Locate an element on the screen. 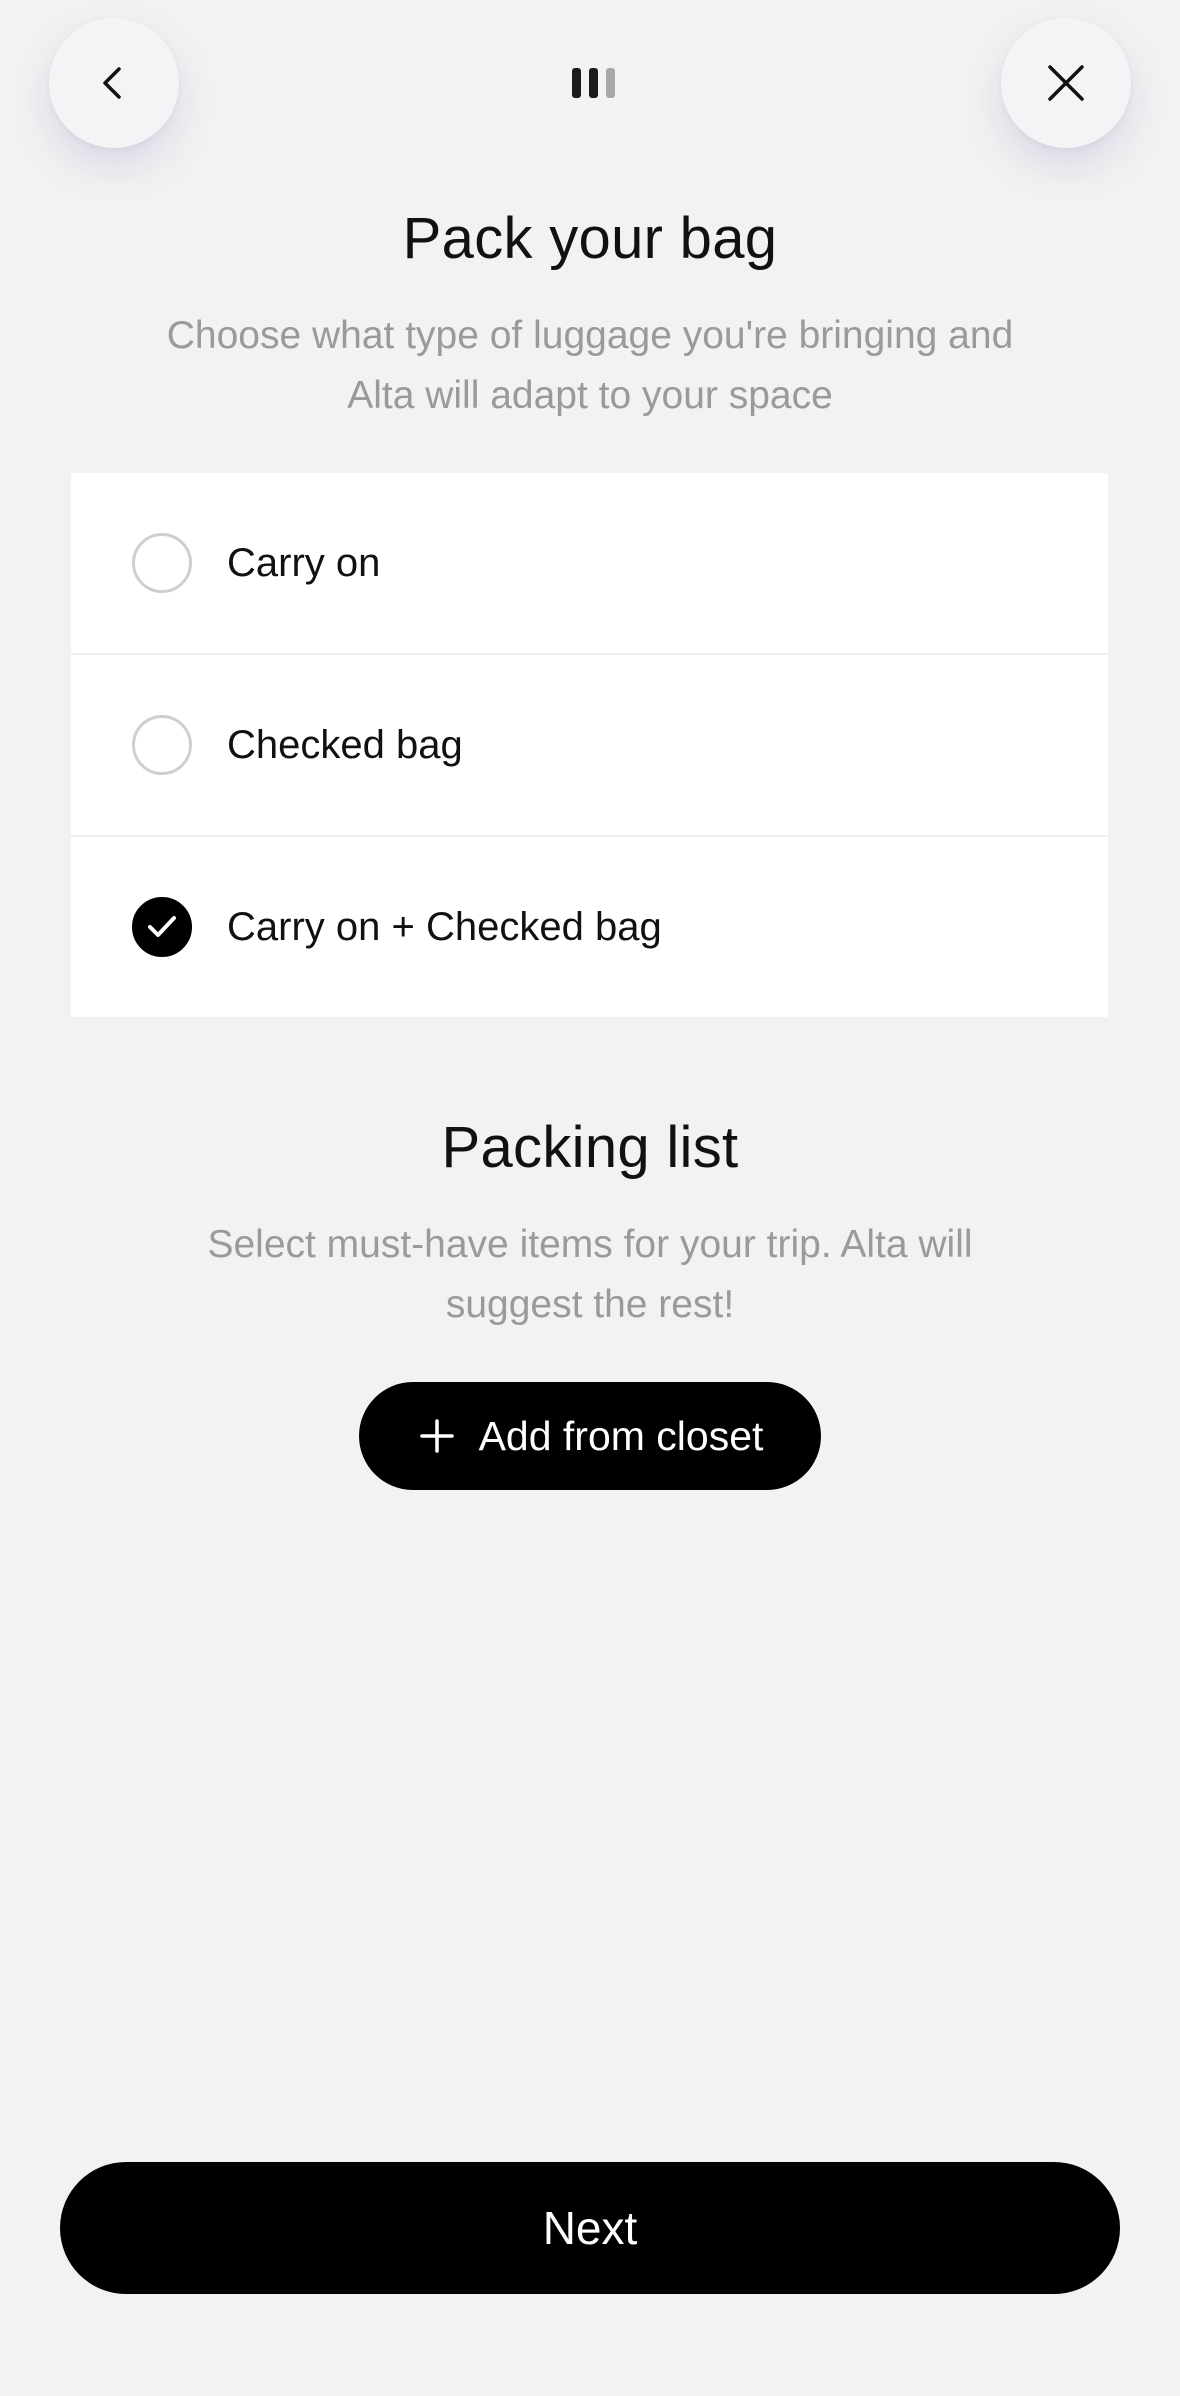 This screenshot has height=2396, width=1180. close-icon is located at coordinates (1066, 83).